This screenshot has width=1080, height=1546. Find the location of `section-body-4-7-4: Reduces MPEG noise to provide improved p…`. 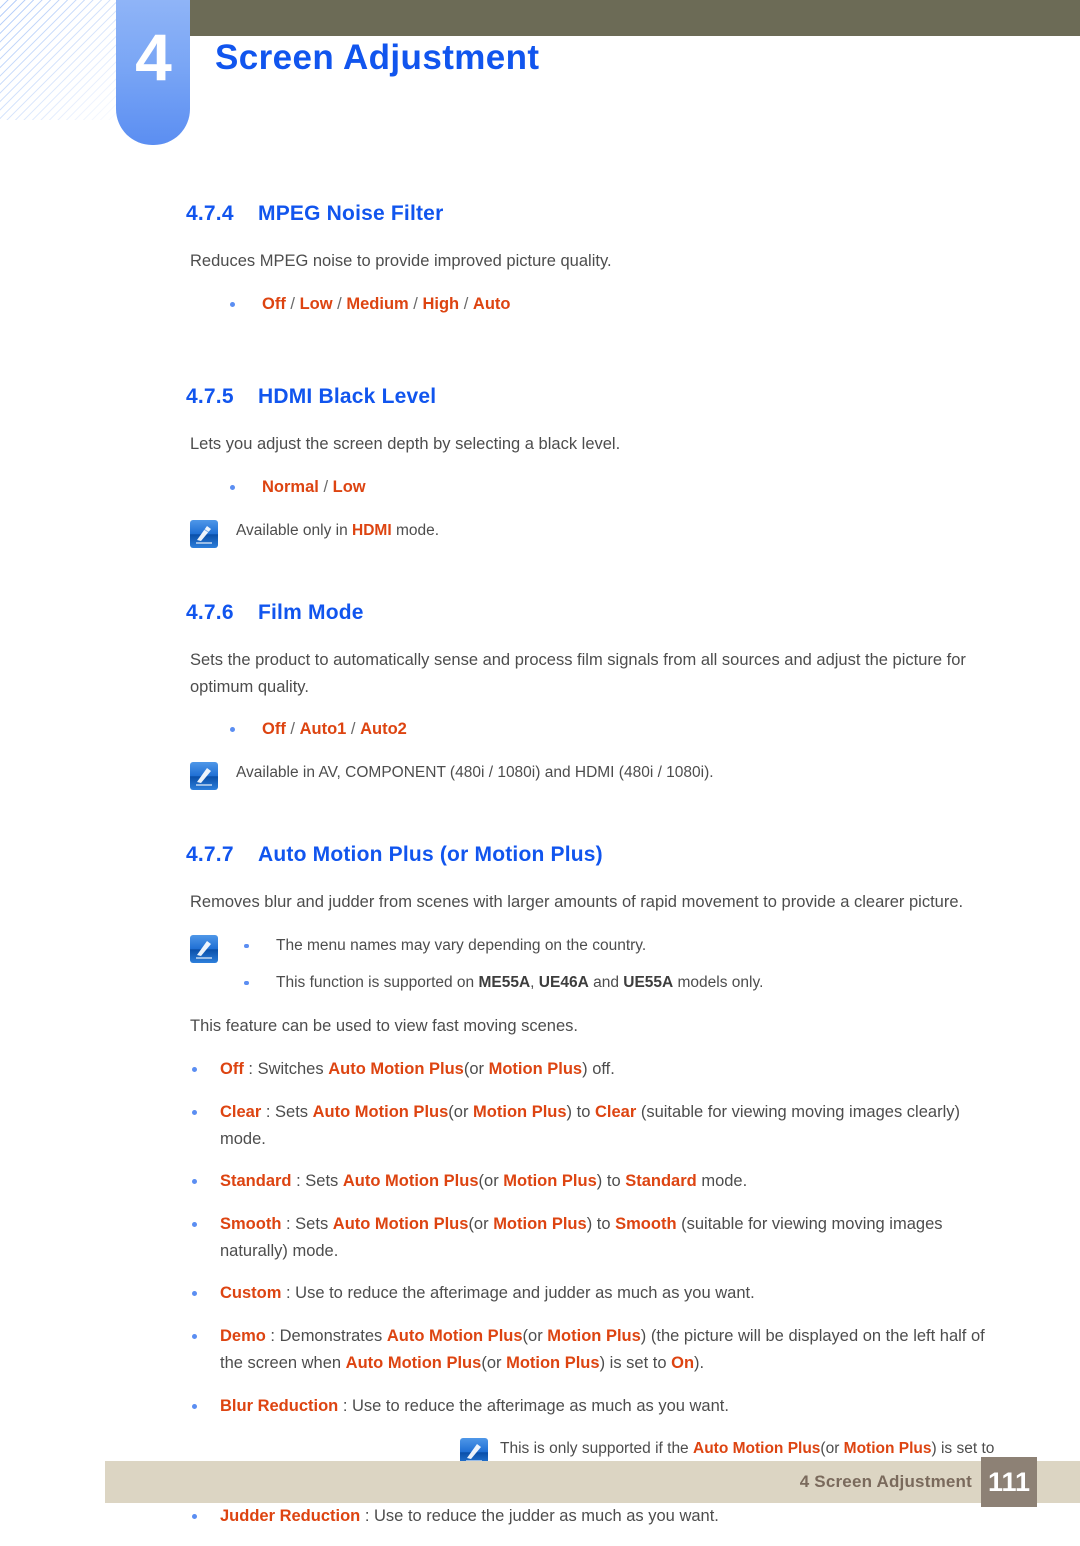

section-body-4-7-4: Reduces MPEG noise to provide improved p… is located at coordinates (401, 261).